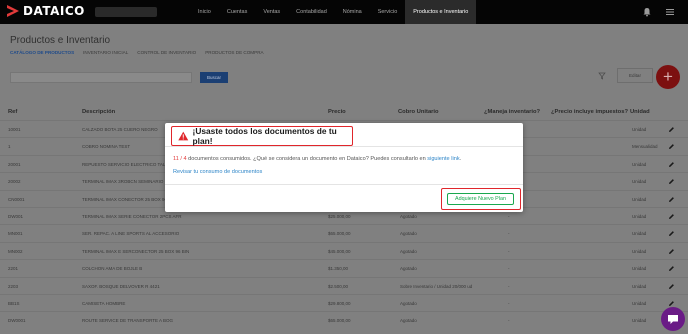 Image resolution: width=688 pixels, height=334 pixels. What do you see at coordinates (9, 147) in the screenshot?
I see `cell-ref: 1` at bounding box center [9, 147].